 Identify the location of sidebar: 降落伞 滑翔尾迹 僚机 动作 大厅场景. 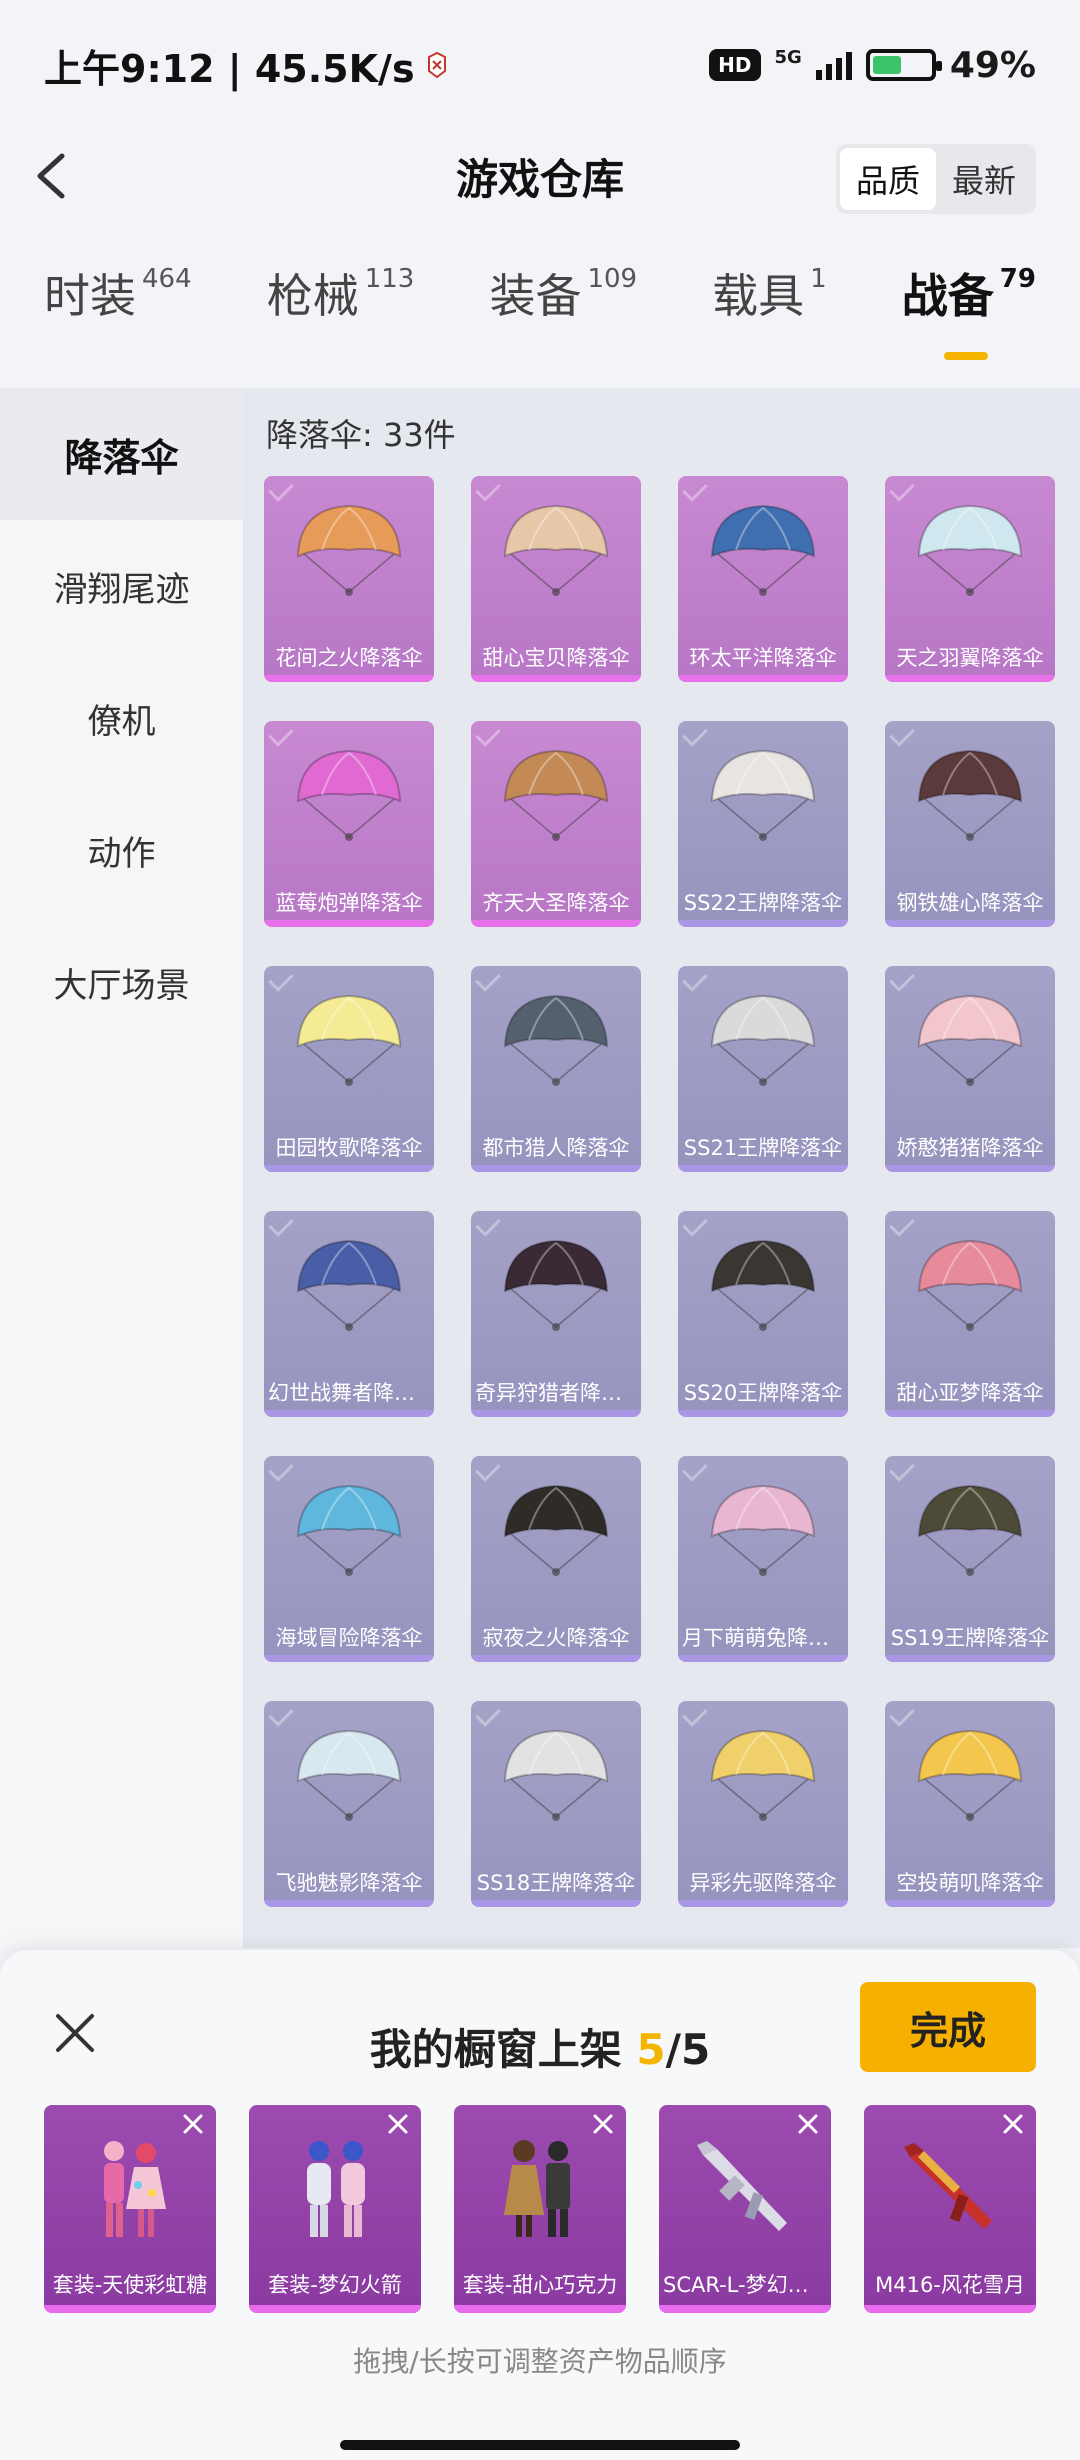
(121, 1168).